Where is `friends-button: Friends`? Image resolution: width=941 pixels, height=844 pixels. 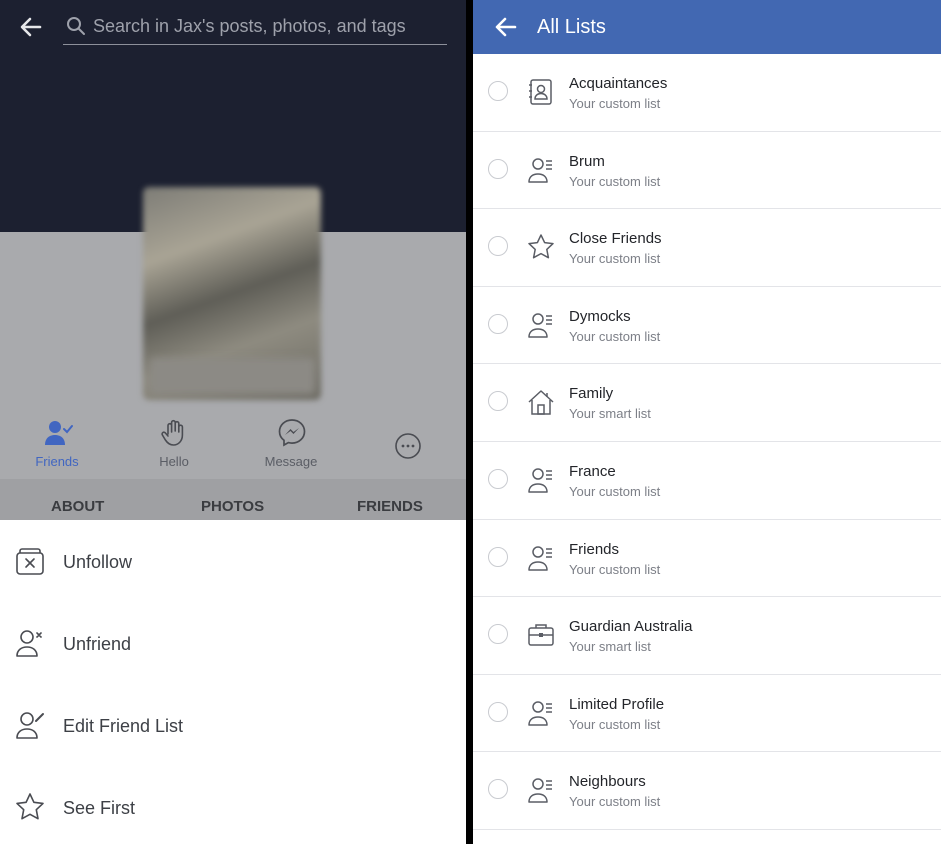
friends-button: Friends is located at coordinates (57, 446).